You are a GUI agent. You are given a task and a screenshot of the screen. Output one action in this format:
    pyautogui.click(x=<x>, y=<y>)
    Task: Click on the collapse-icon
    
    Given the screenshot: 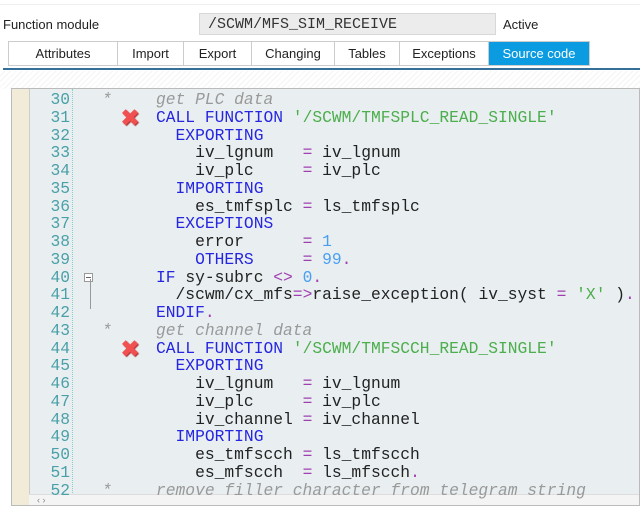 What is the action you would take?
    pyautogui.click(x=88, y=277)
    